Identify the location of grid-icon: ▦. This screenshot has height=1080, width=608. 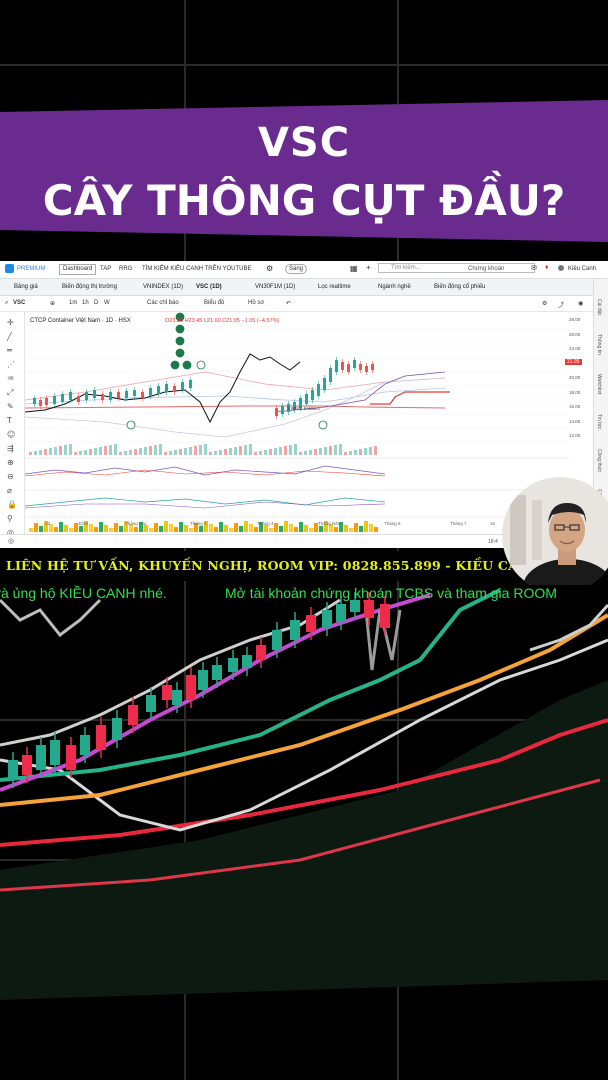
(354, 268).